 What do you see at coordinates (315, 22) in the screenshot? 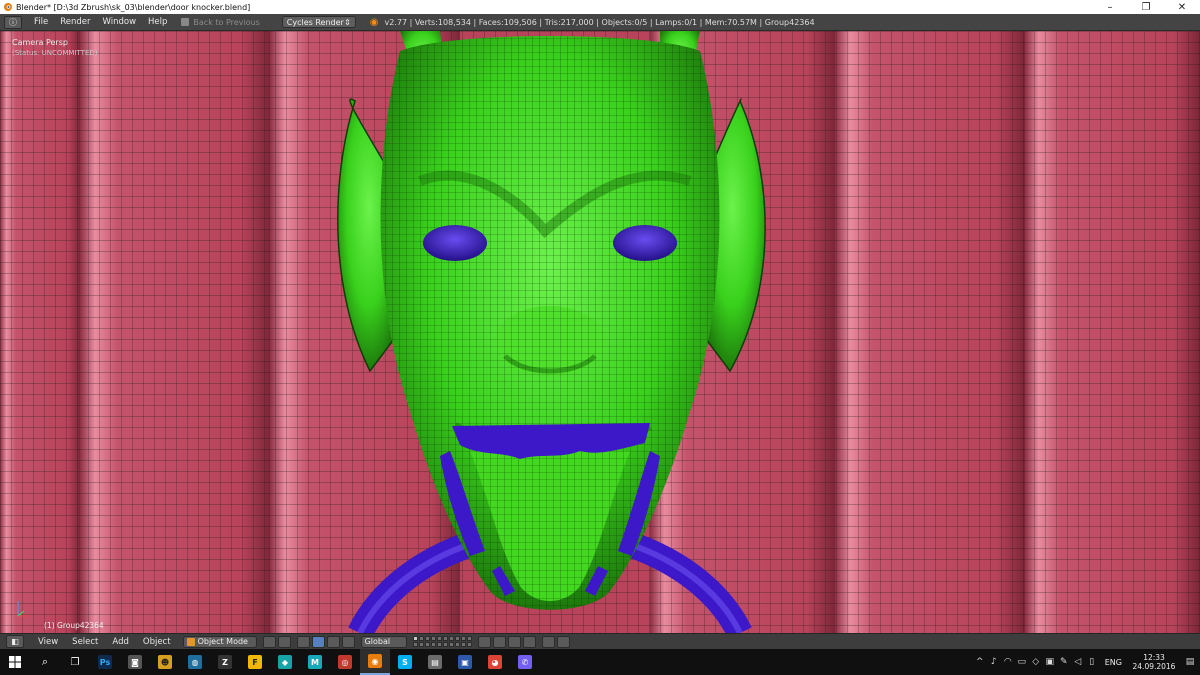
I see `render-engine-value: Cycles Render` at bounding box center [315, 22].